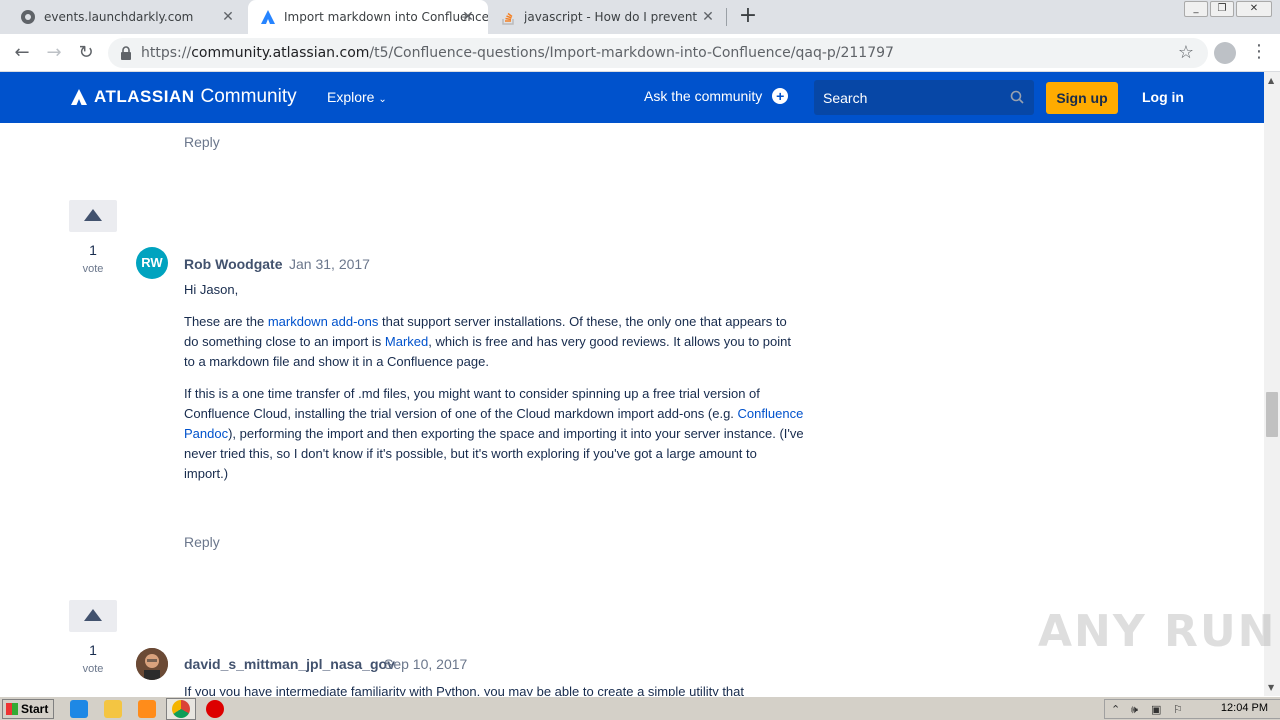 The image size is (1280, 720). What do you see at coordinates (1222, 9) in the screenshot?
I see `restore-window-button: ❐` at bounding box center [1222, 9].